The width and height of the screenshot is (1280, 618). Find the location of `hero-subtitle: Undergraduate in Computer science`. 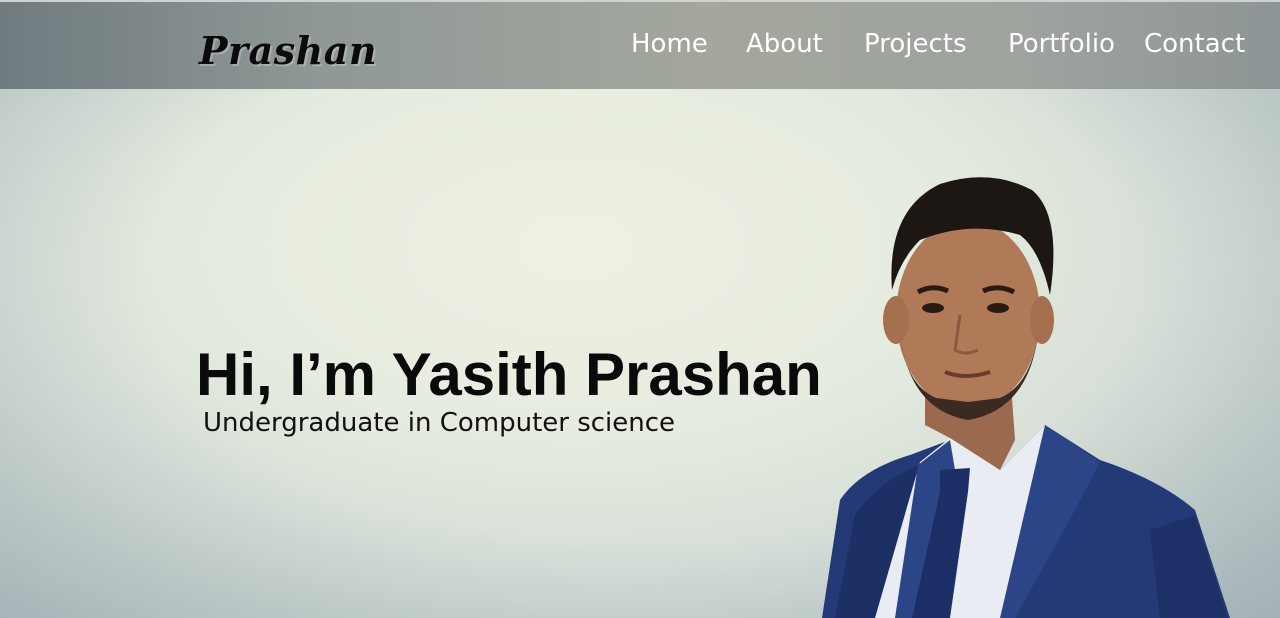

hero-subtitle: Undergraduate in Computer science is located at coordinates (439, 423).